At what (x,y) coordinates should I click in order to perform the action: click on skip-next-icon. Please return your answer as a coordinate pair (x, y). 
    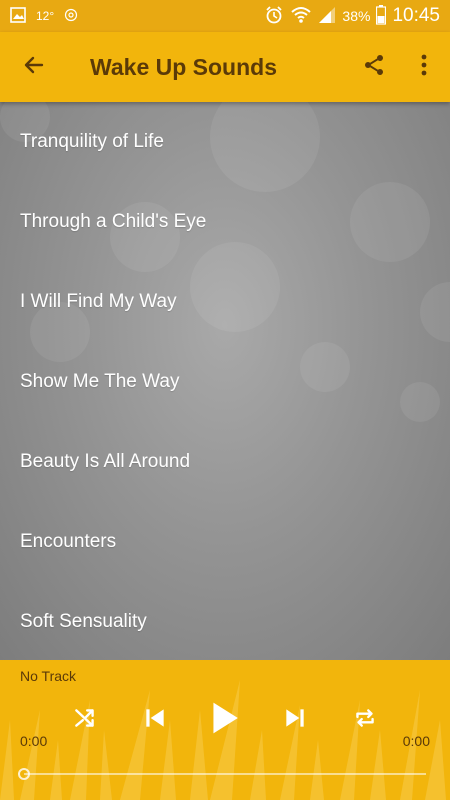
    Looking at the image, I should click on (295, 720).